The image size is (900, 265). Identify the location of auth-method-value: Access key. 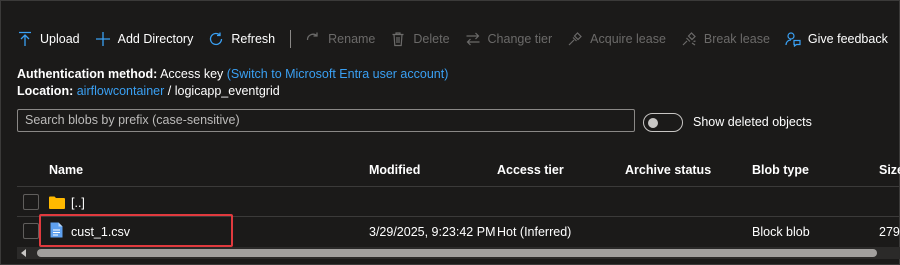
(192, 74).